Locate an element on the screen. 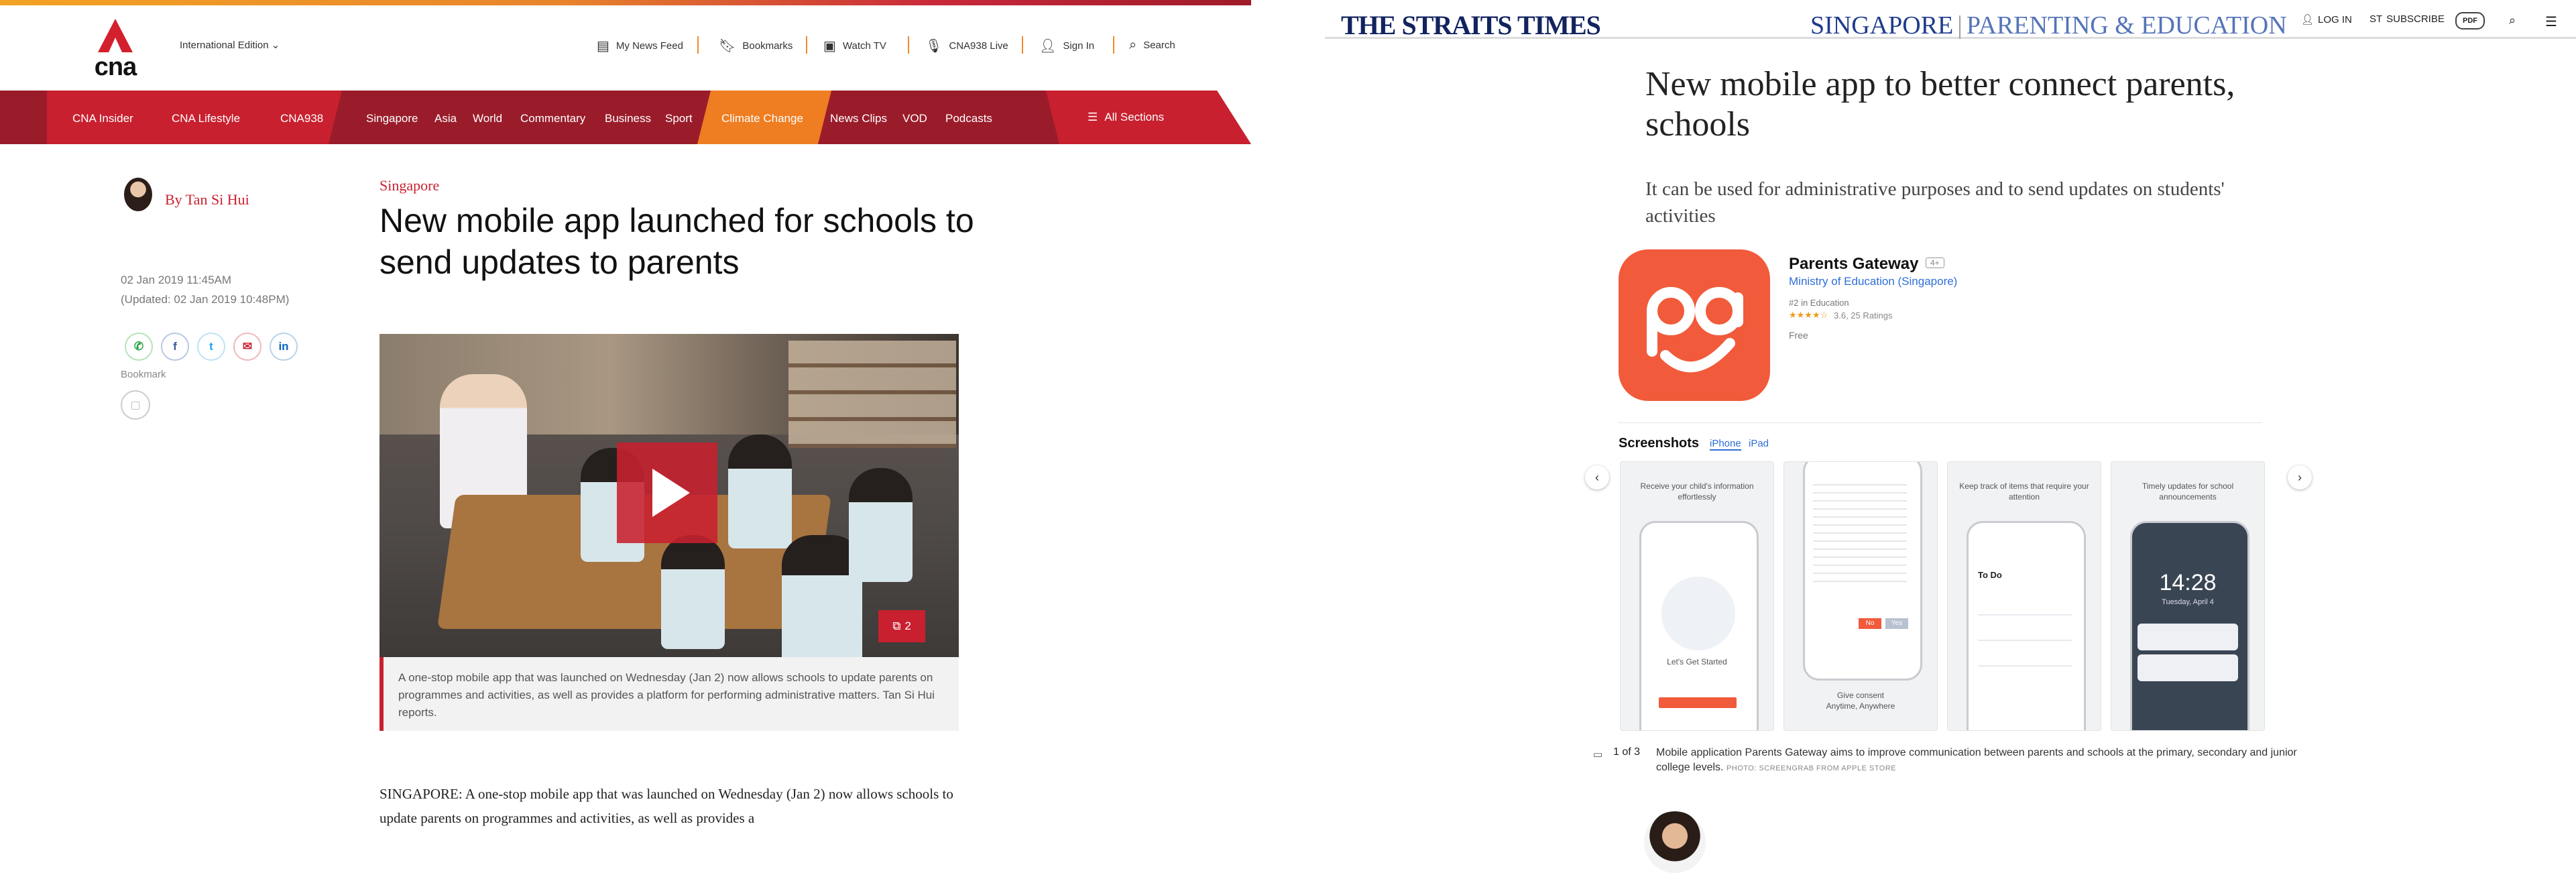 This screenshot has width=2576, height=873. search-link: ⌕ Search is located at coordinates (1152, 46).